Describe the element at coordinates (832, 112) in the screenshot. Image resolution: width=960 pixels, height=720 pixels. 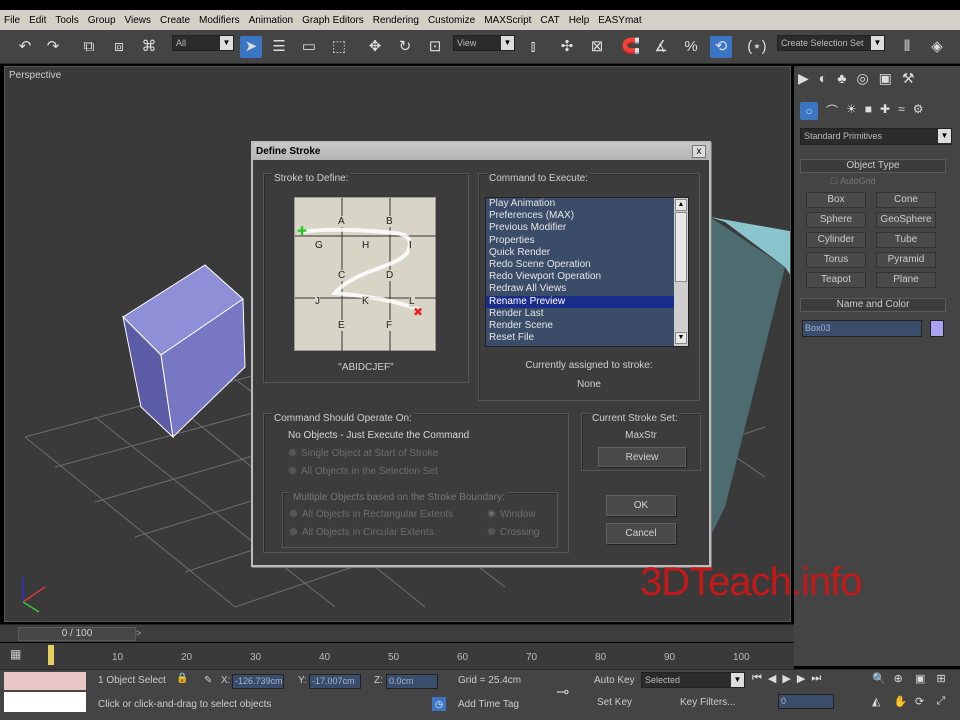
I see `shapes-icon: ⌒` at that location.